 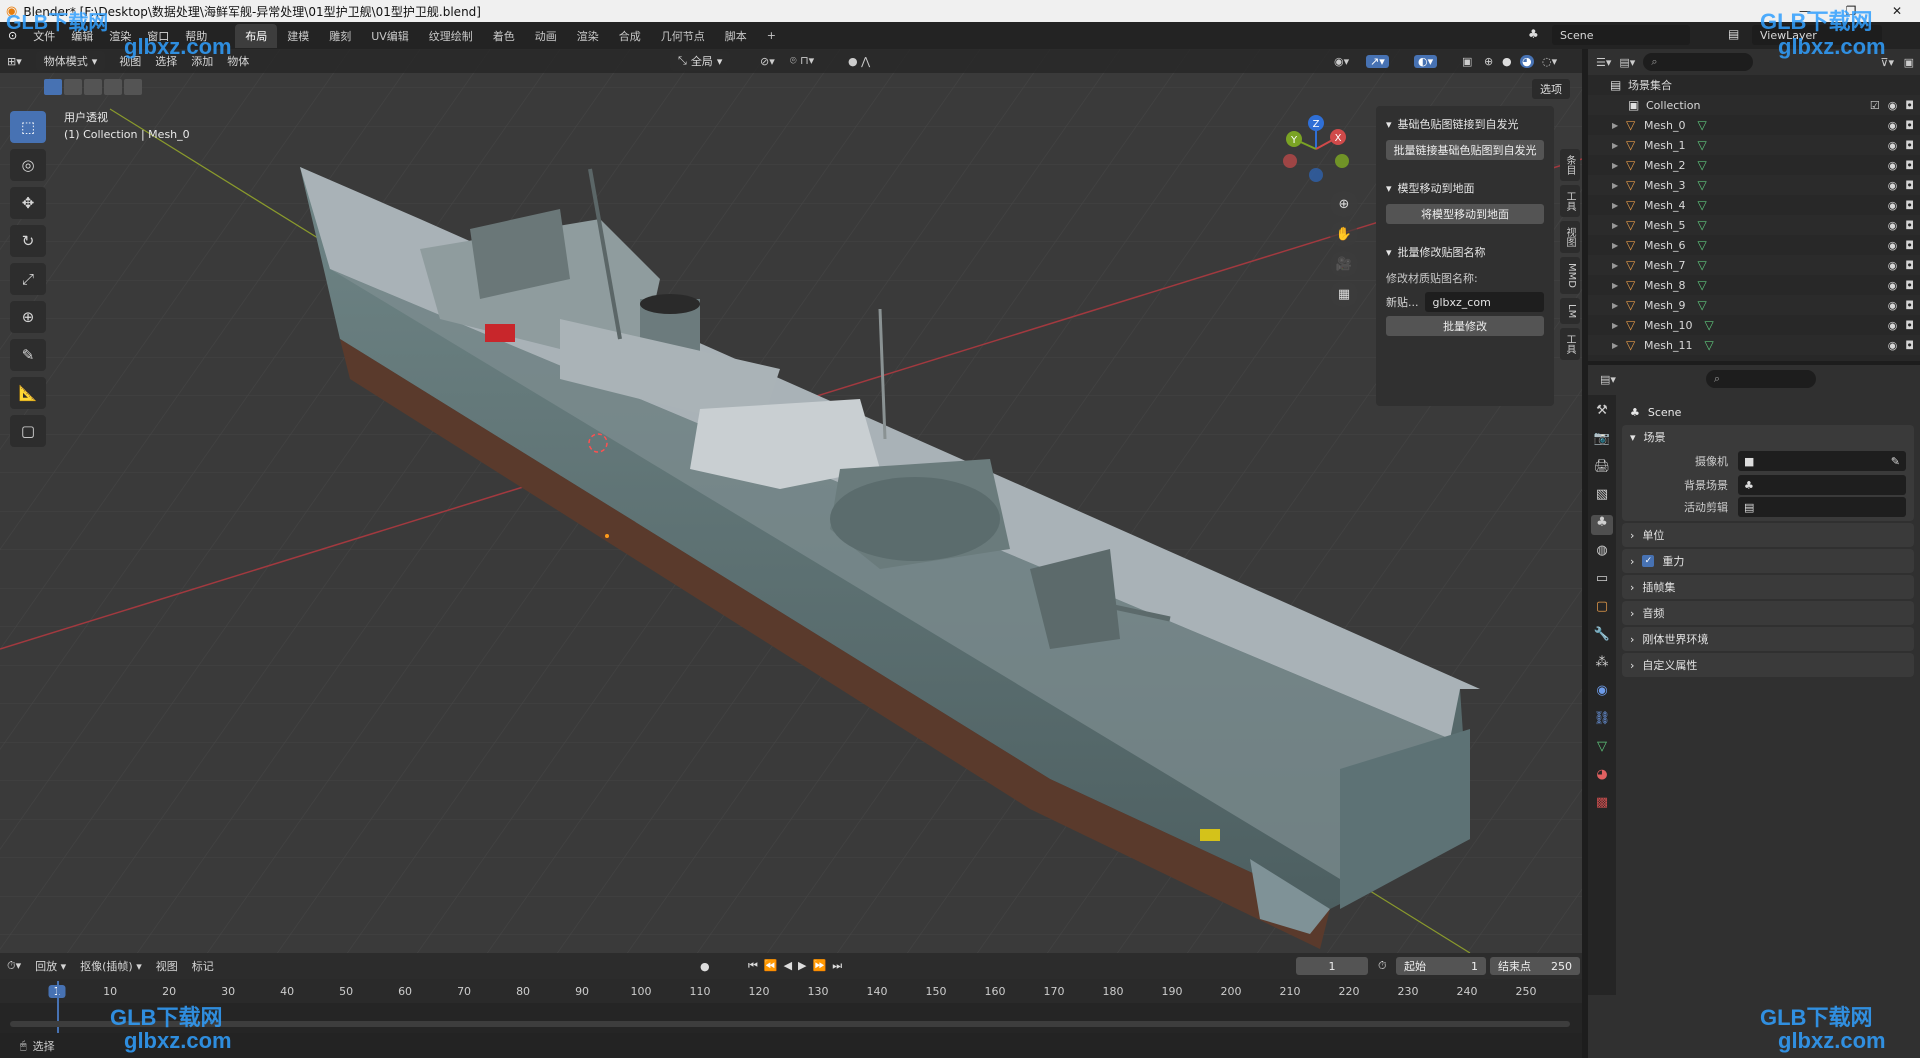 What do you see at coordinates (1768, 665) in the screenshot?
I see `custom-properties-panel: › 自定义属性` at bounding box center [1768, 665].